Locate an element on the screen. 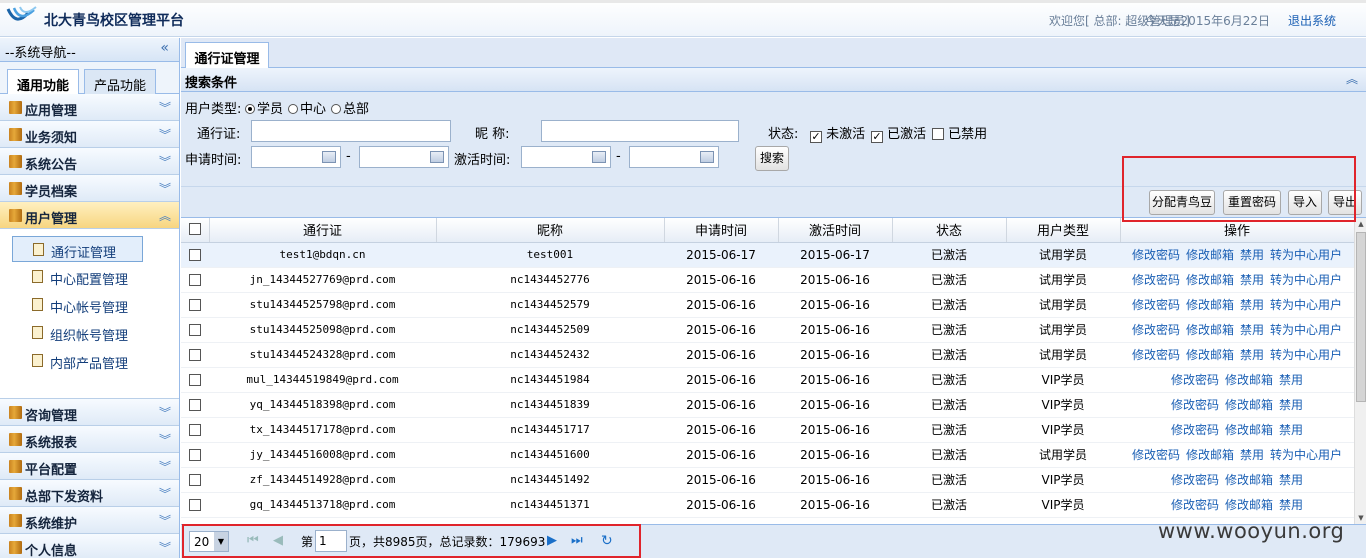  menu-consulting: 咨询管理 ︾ is located at coordinates (89, 412).